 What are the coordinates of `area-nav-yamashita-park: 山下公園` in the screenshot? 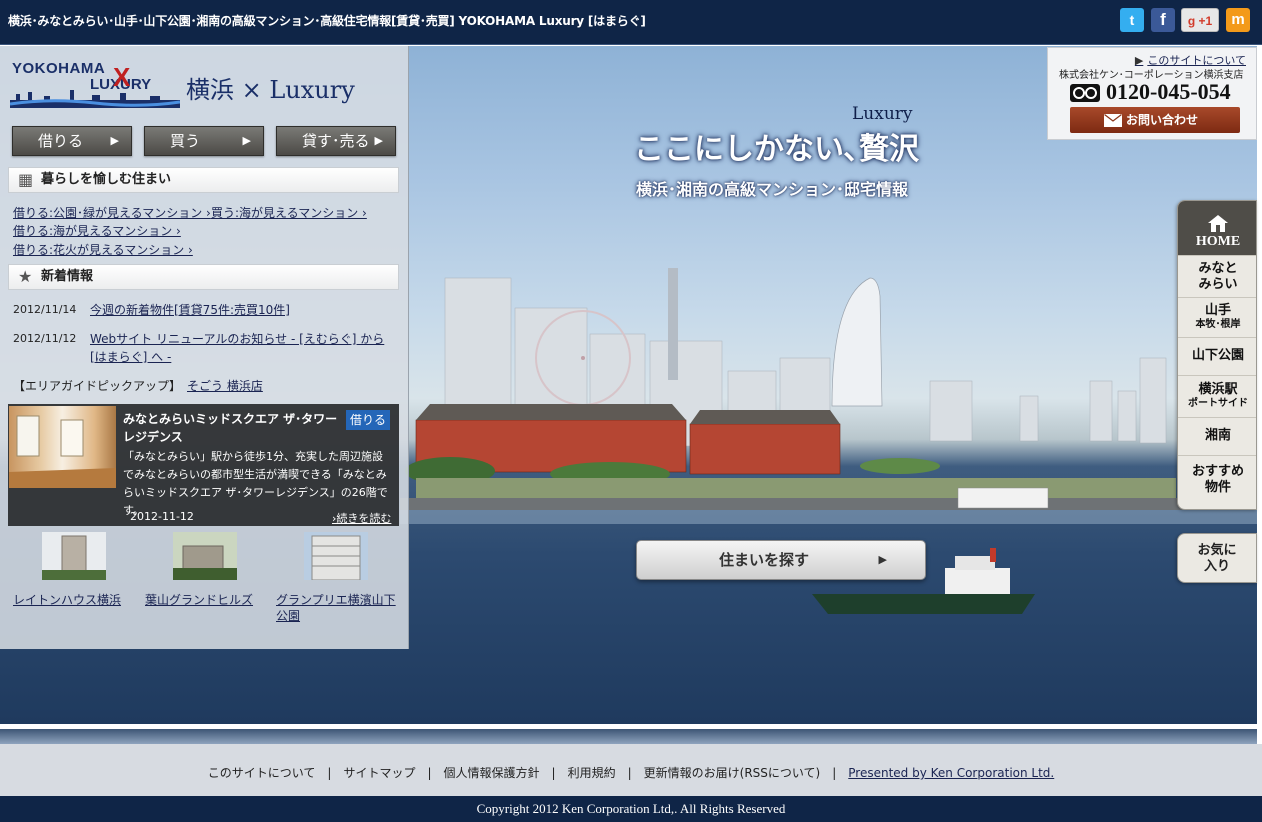 It's located at (1217, 356).